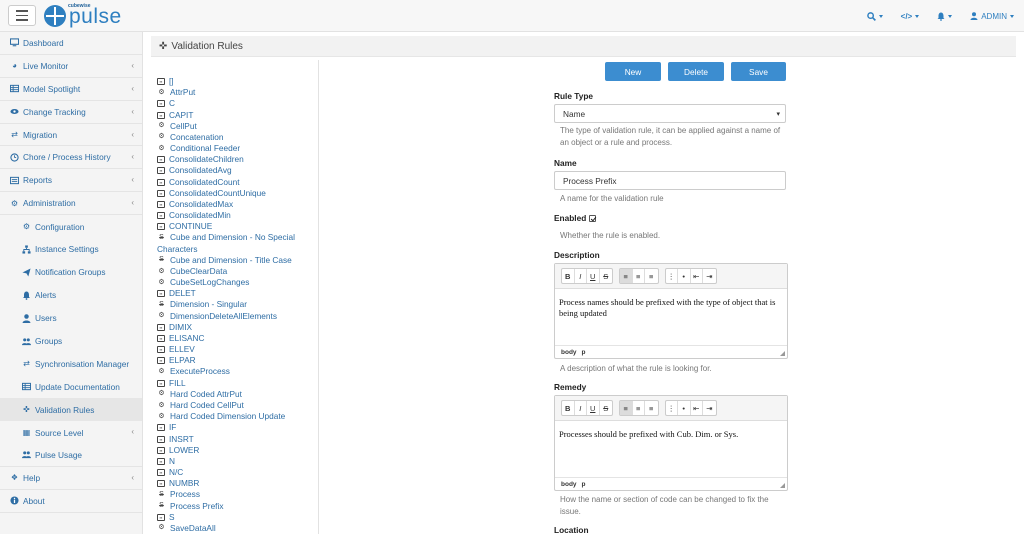 The height and width of the screenshot is (534, 1024). What do you see at coordinates (71, 249) in the screenshot?
I see `nav-instance-settings: Instance Settings` at bounding box center [71, 249].